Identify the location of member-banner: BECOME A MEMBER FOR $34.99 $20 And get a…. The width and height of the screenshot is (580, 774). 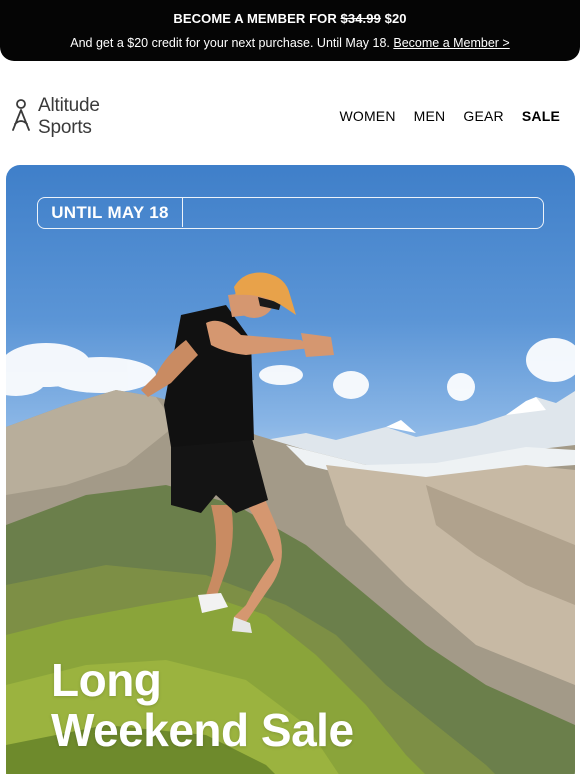
(290, 30).